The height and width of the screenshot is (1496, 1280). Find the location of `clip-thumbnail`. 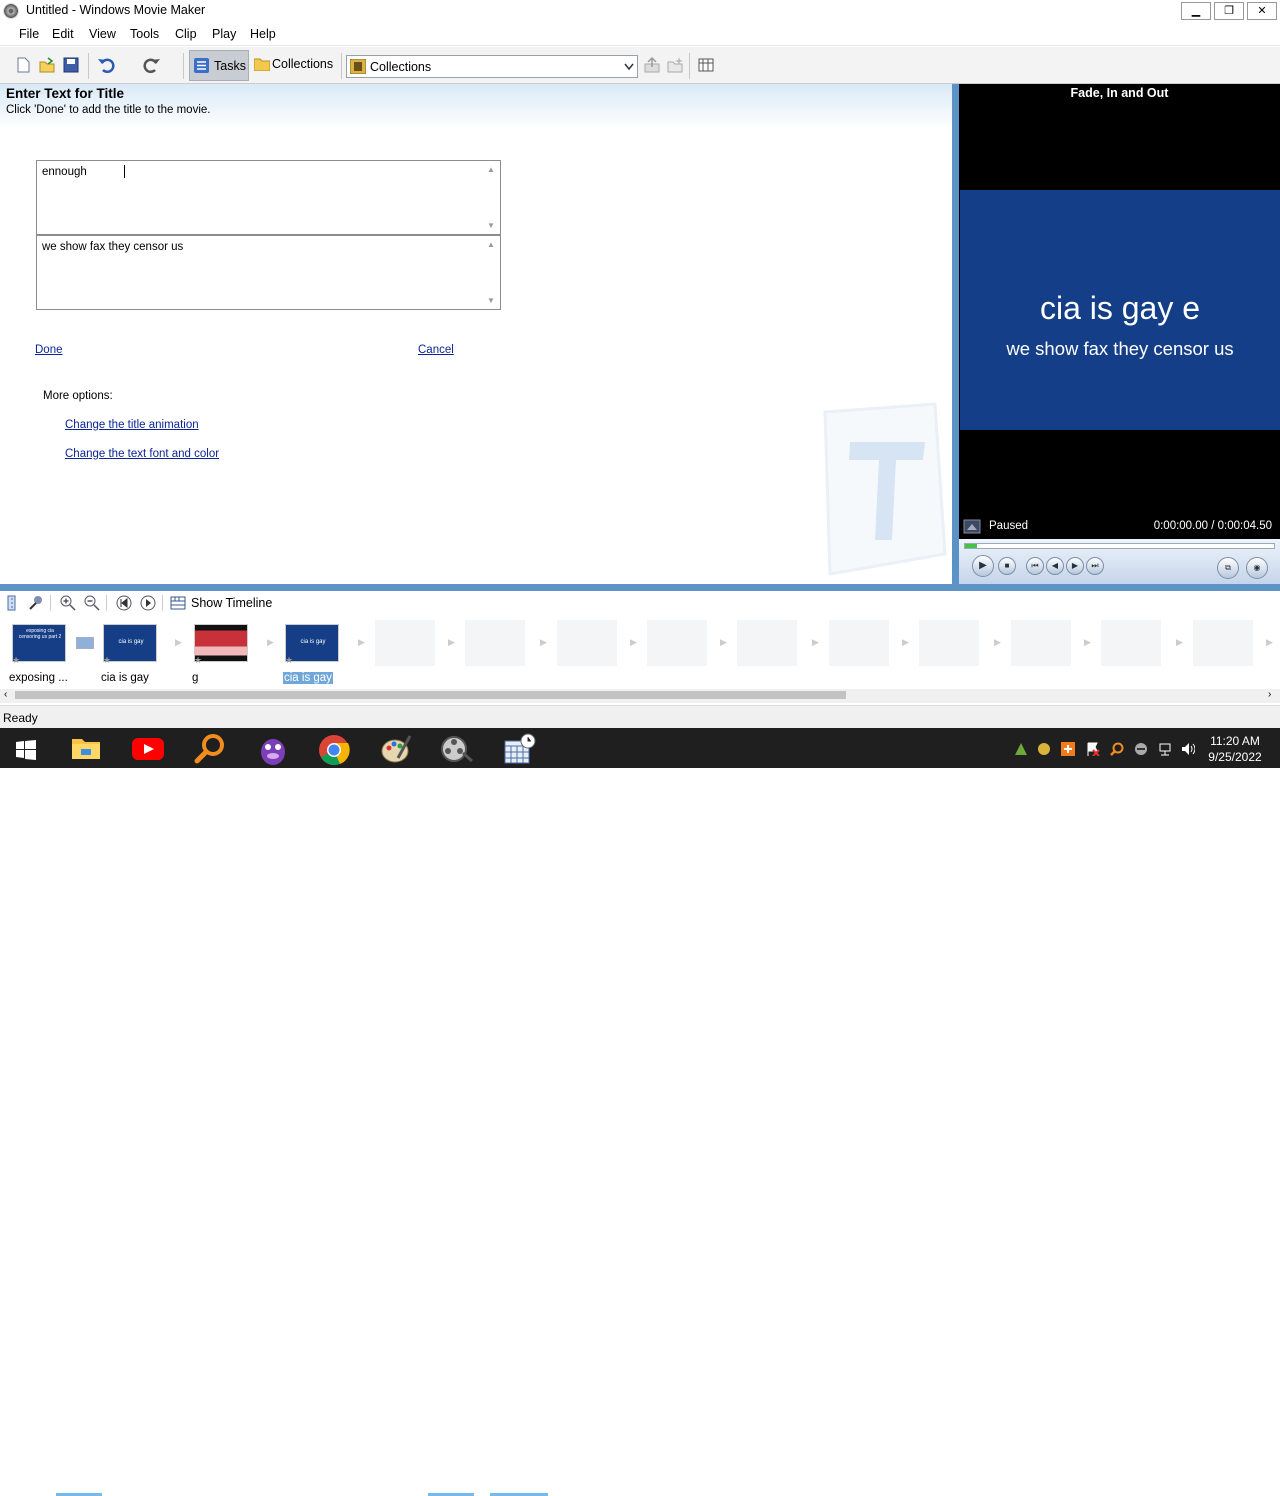

clip-thumbnail is located at coordinates (221, 643).